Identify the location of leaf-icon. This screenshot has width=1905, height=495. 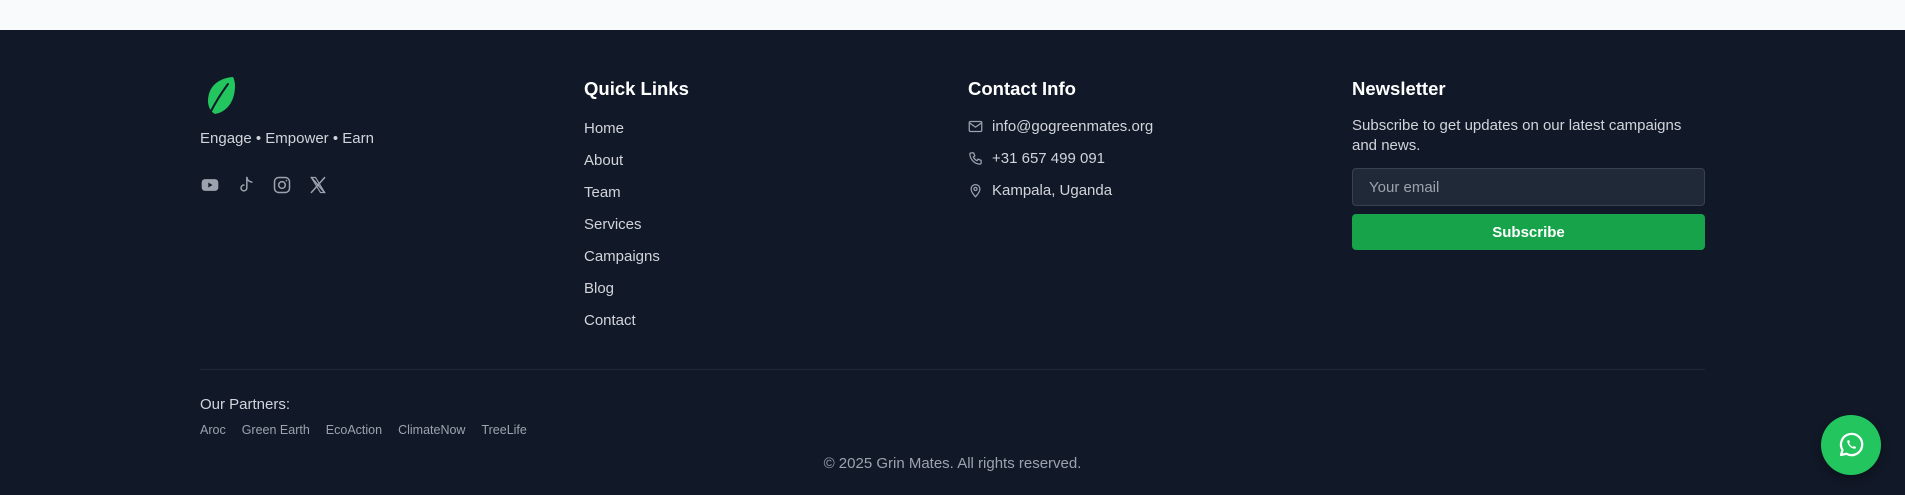
(220, 96).